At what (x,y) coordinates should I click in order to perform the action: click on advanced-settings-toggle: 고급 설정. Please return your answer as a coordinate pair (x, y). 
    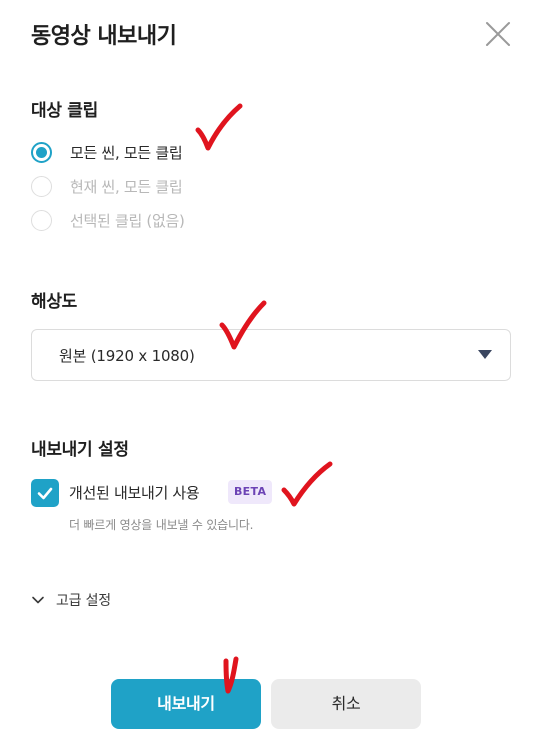
    Looking at the image, I should click on (71, 600).